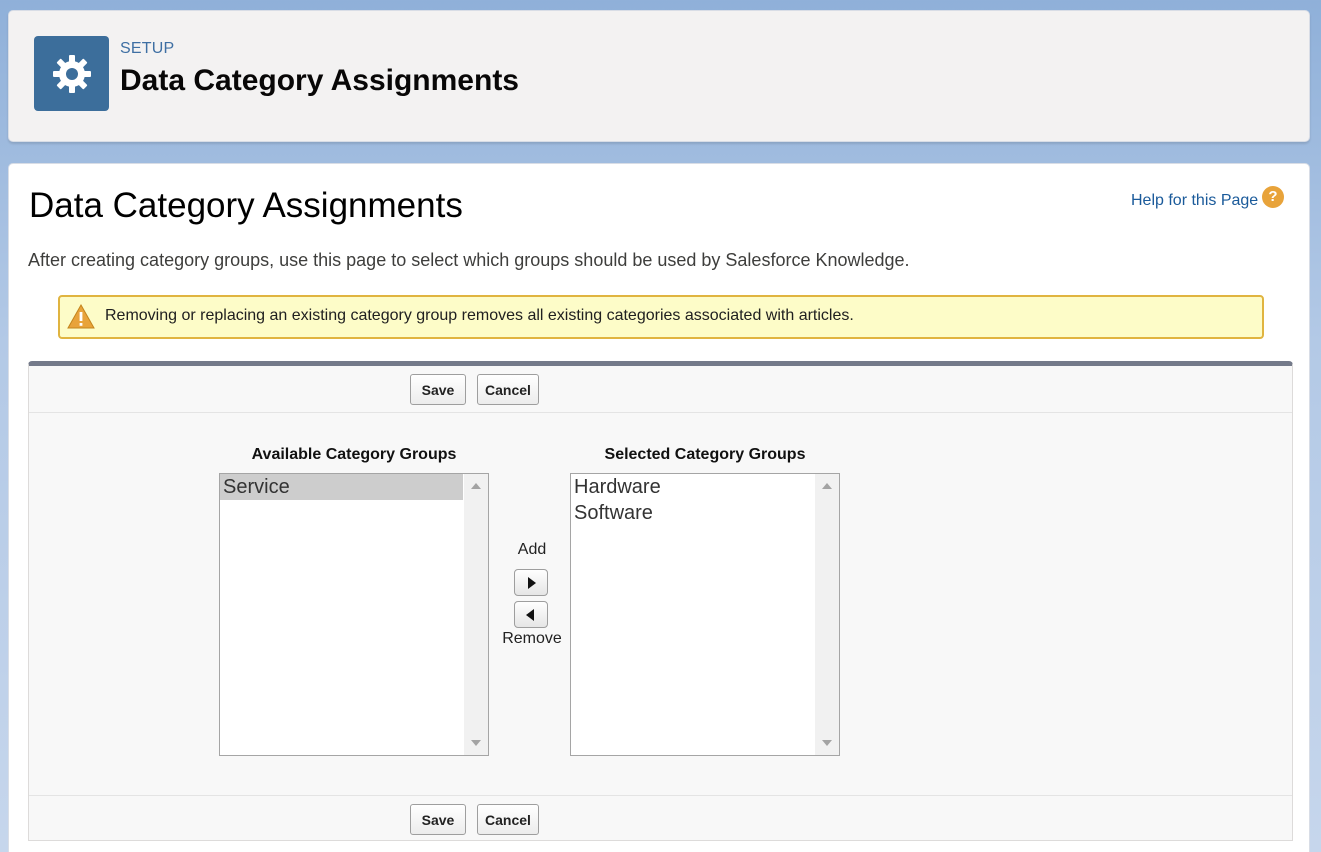 The height and width of the screenshot is (852, 1321). I want to click on remove-label: Remove, so click(532, 638).